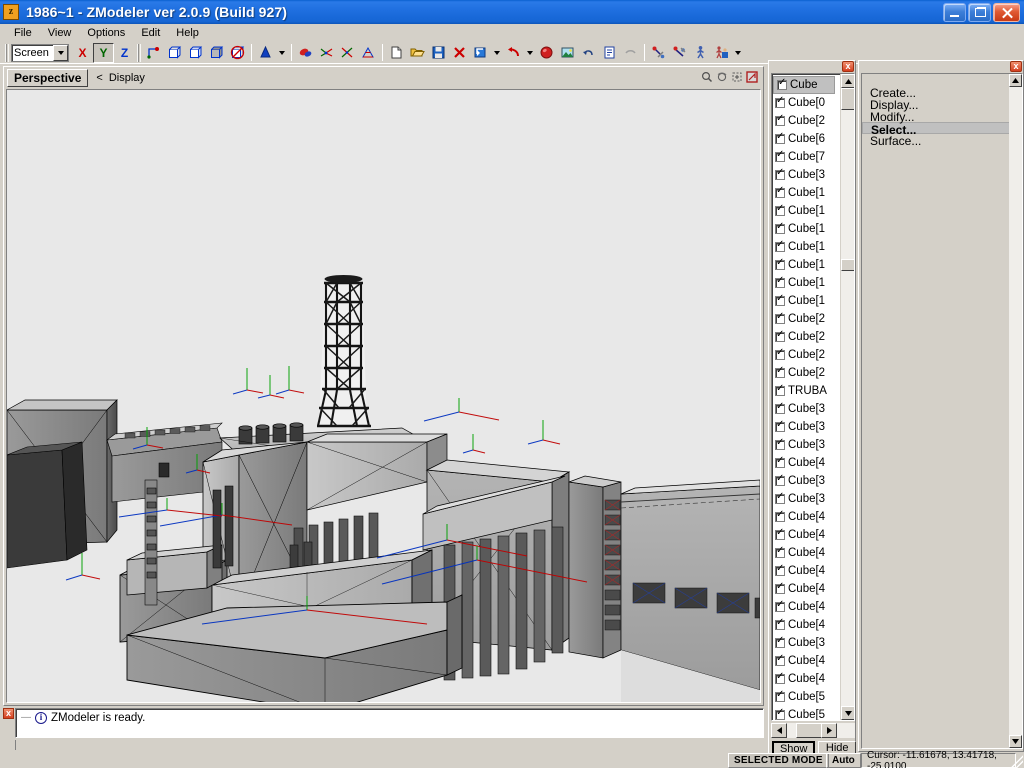  What do you see at coordinates (459, 53) in the screenshot?
I see `delete-x-icon` at bounding box center [459, 53].